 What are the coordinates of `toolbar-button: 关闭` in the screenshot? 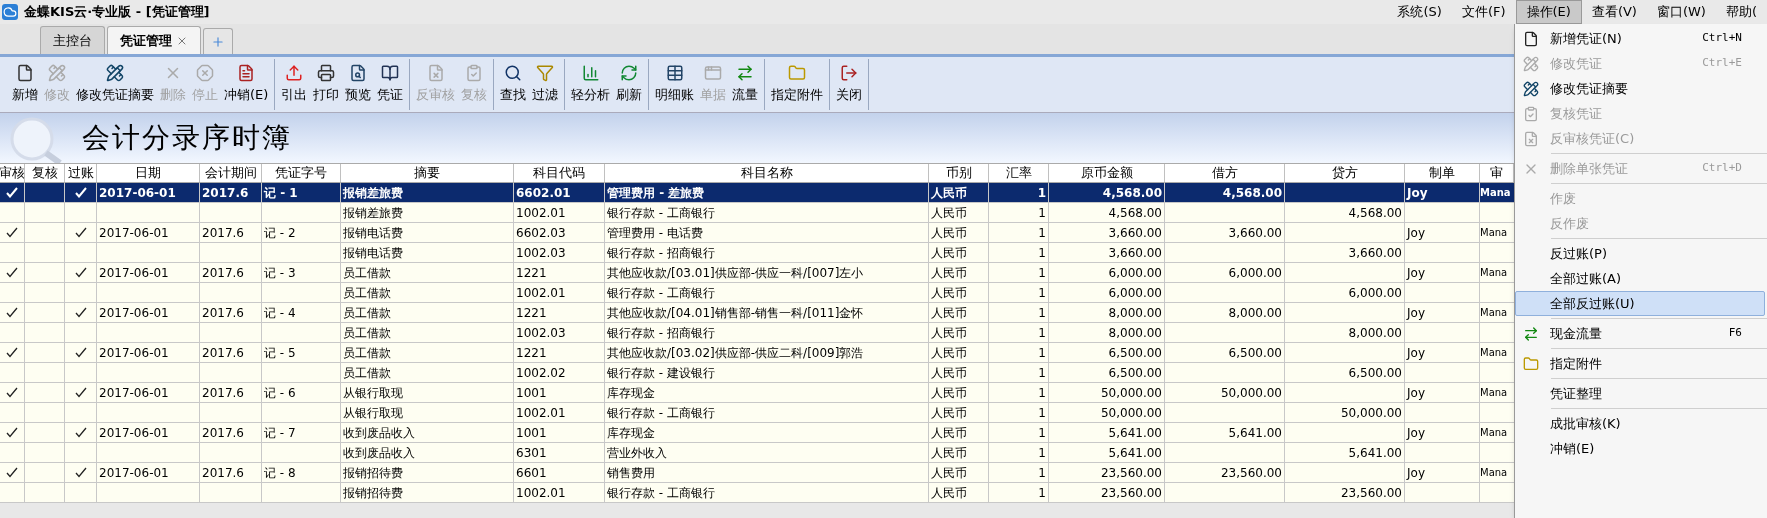 It's located at (849, 84).